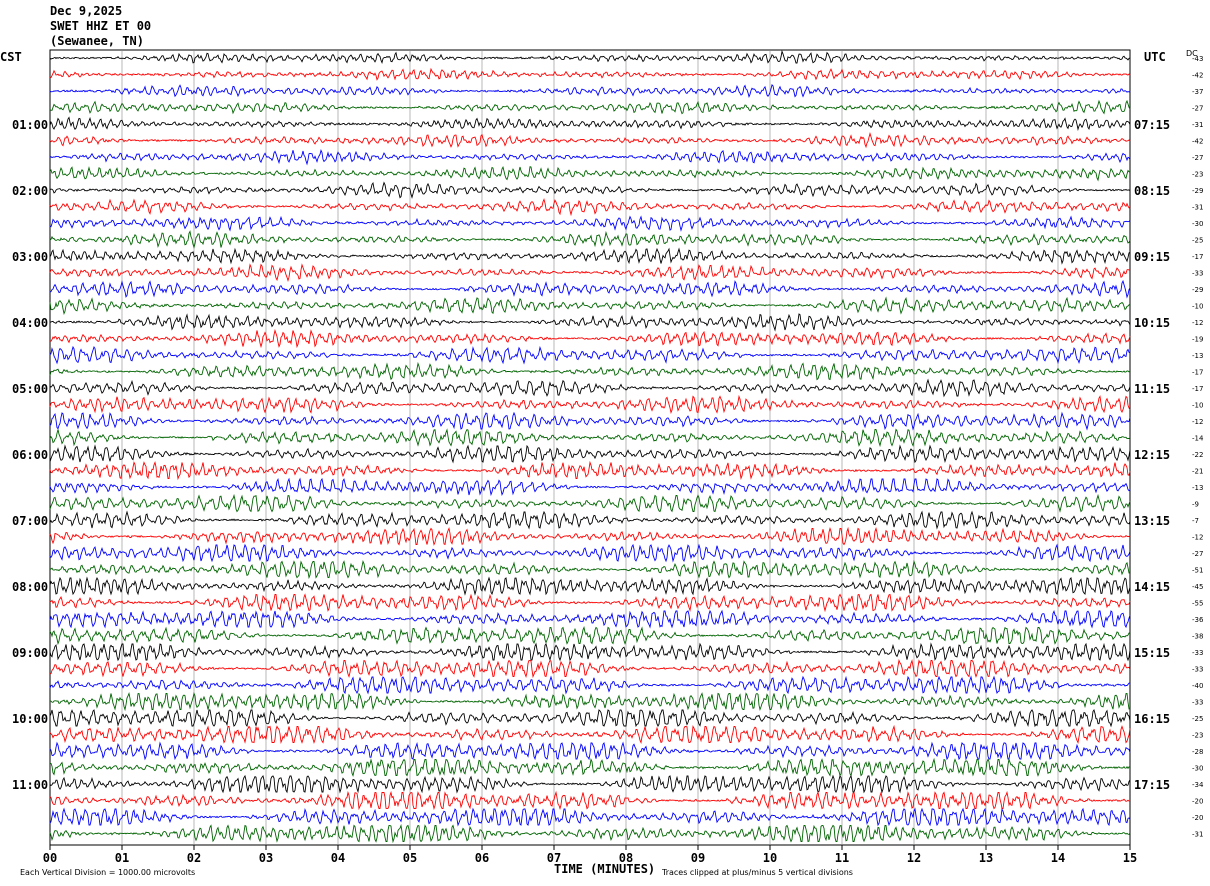  I want to click on cst-hour-label: 02:00, so click(30, 191).